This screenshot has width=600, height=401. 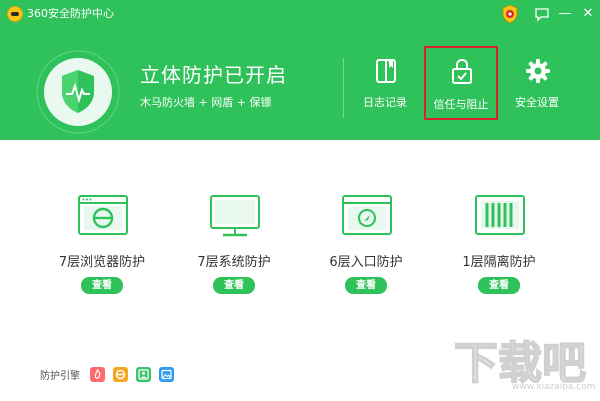 What do you see at coordinates (143, 374) in the screenshot?
I see `user-engine-icon` at bounding box center [143, 374].